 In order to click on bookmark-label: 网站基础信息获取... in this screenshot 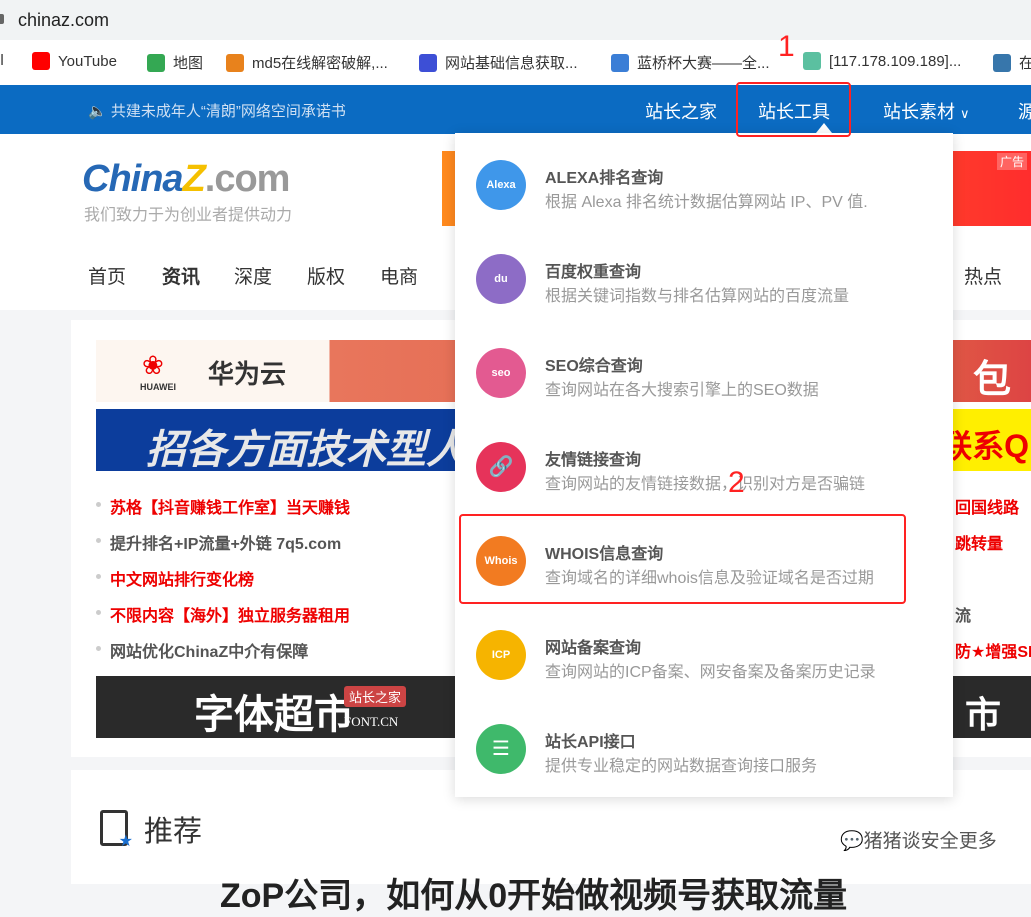, I will do `click(511, 63)`.